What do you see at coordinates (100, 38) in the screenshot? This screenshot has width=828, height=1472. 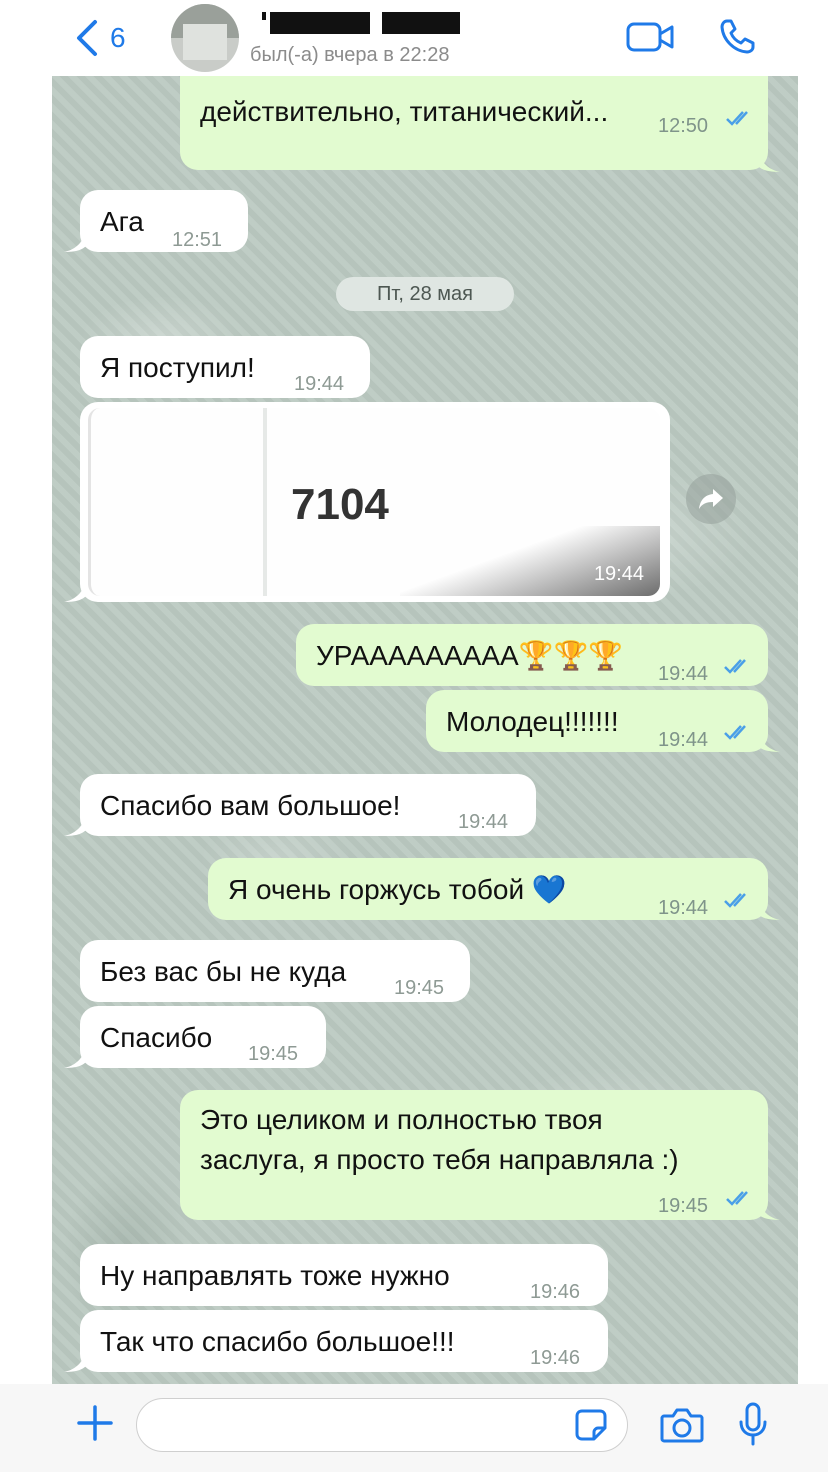 I see `back-button: 6` at bounding box center [100, 38].